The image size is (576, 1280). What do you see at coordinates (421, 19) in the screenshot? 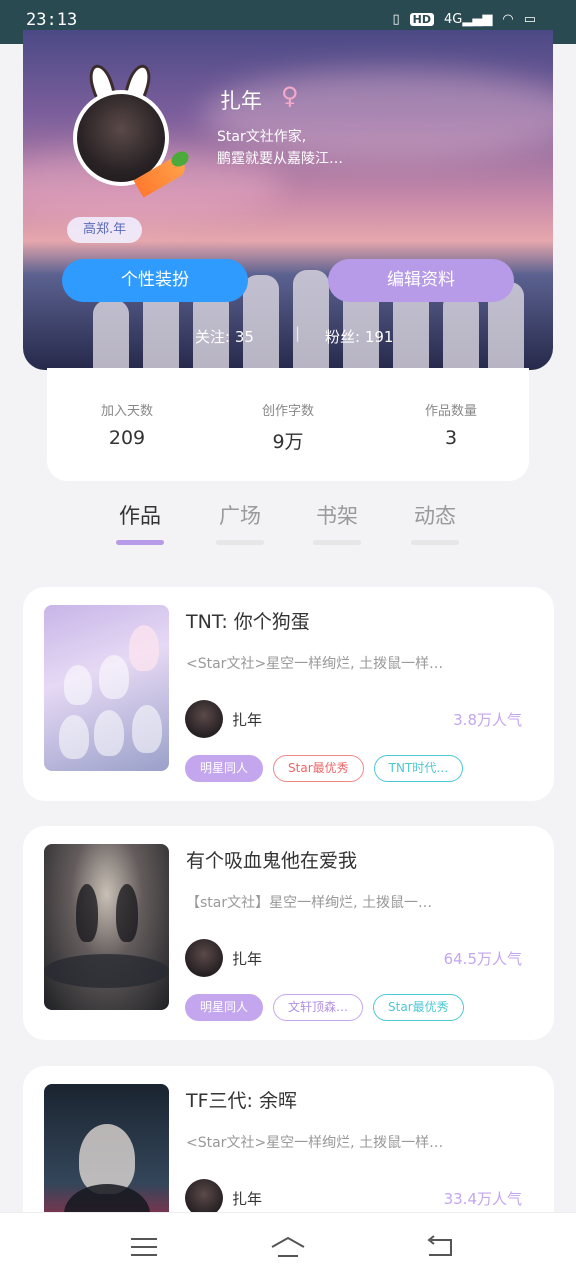
I see `hd-icon: HD` at bounding box center [421, 19].